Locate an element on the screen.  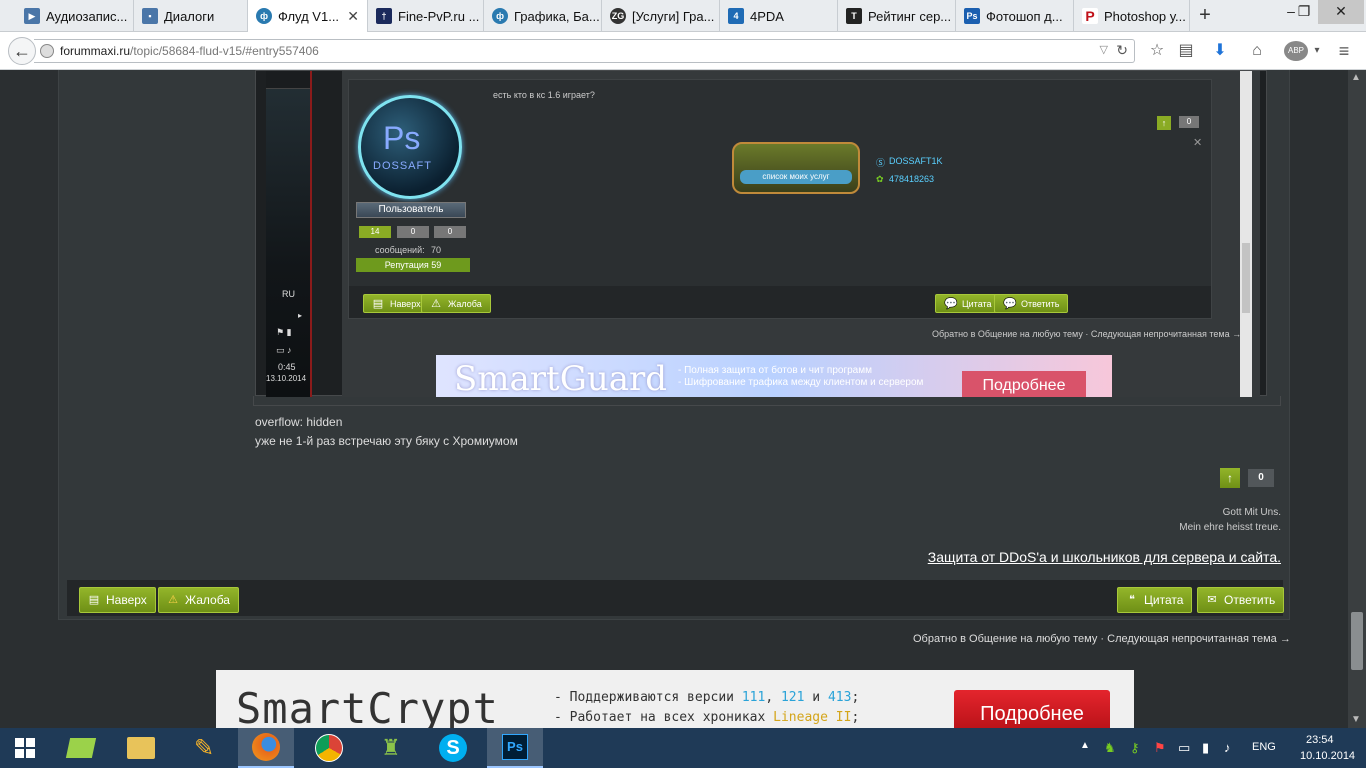
adblock-dropdown-icon: ▾ is located at coordinates (1317, 51).